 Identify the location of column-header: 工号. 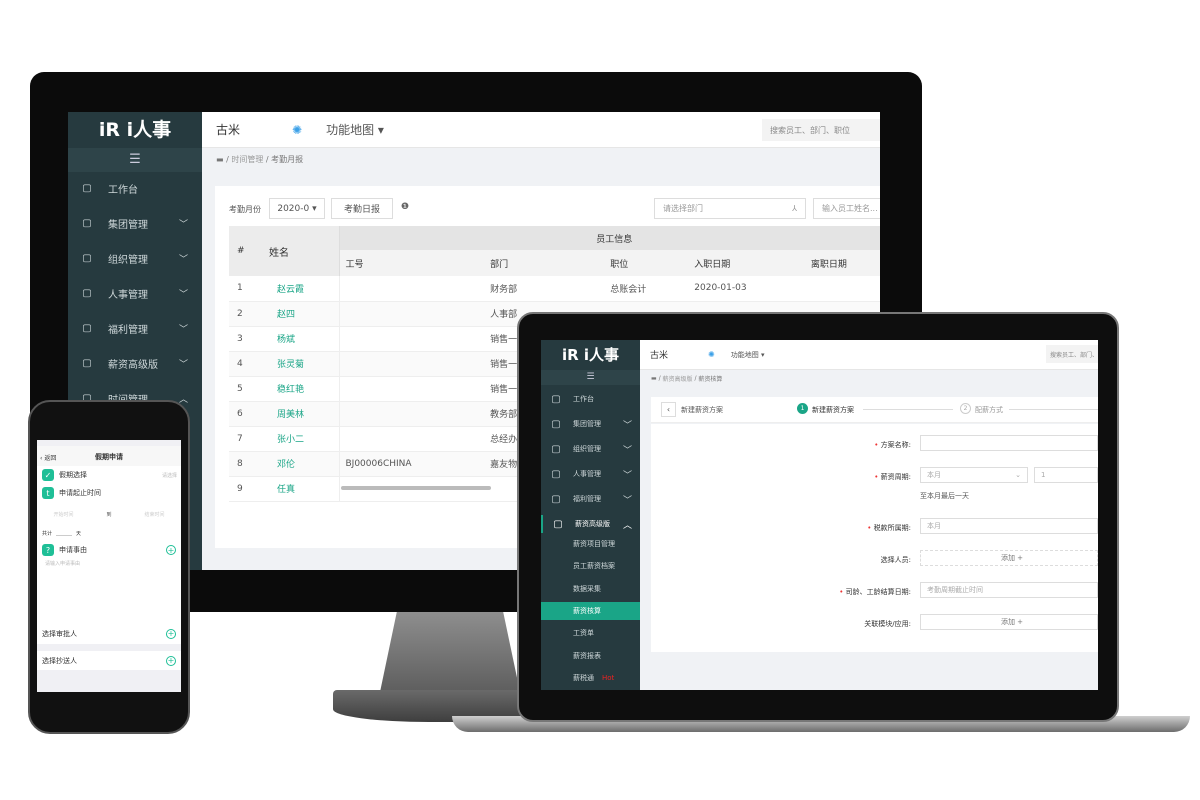
(411, 263).